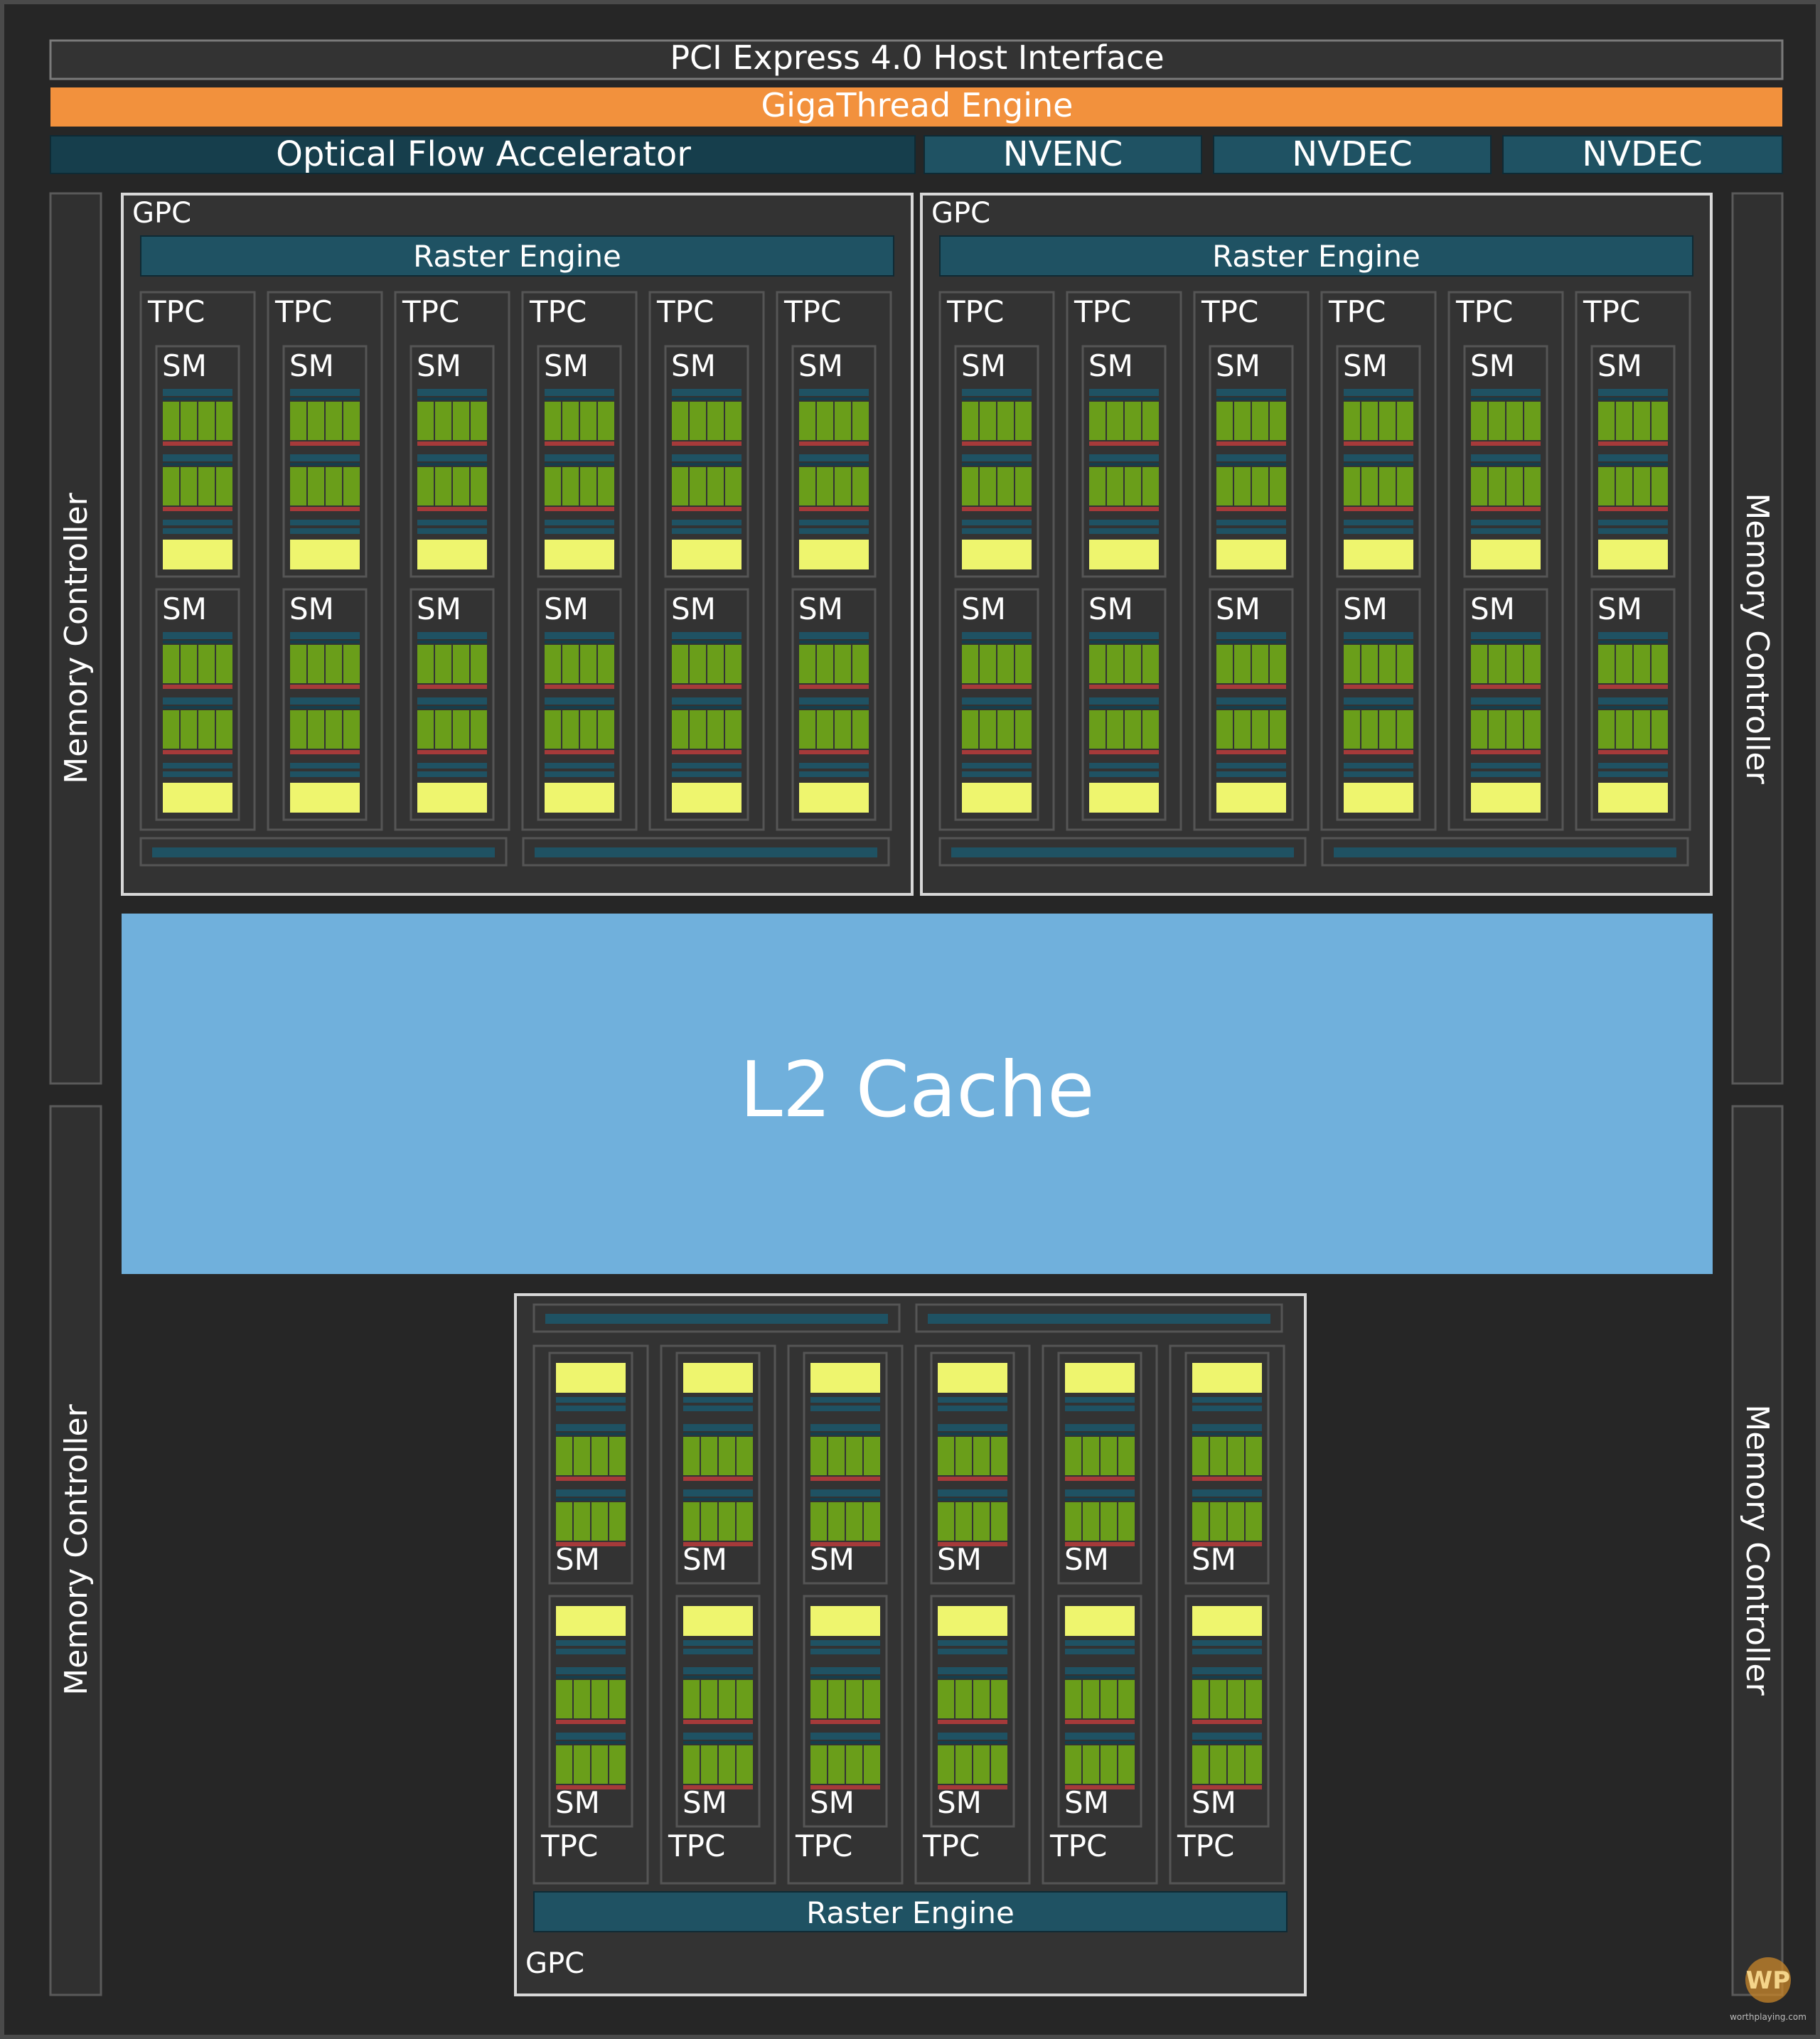 The height and width of the screenshot is (2039, 1820). What do you see at coordinates (161, 214) in the screenshot?
I see `gpc-label: GPC` at bounding box center [161, 214].